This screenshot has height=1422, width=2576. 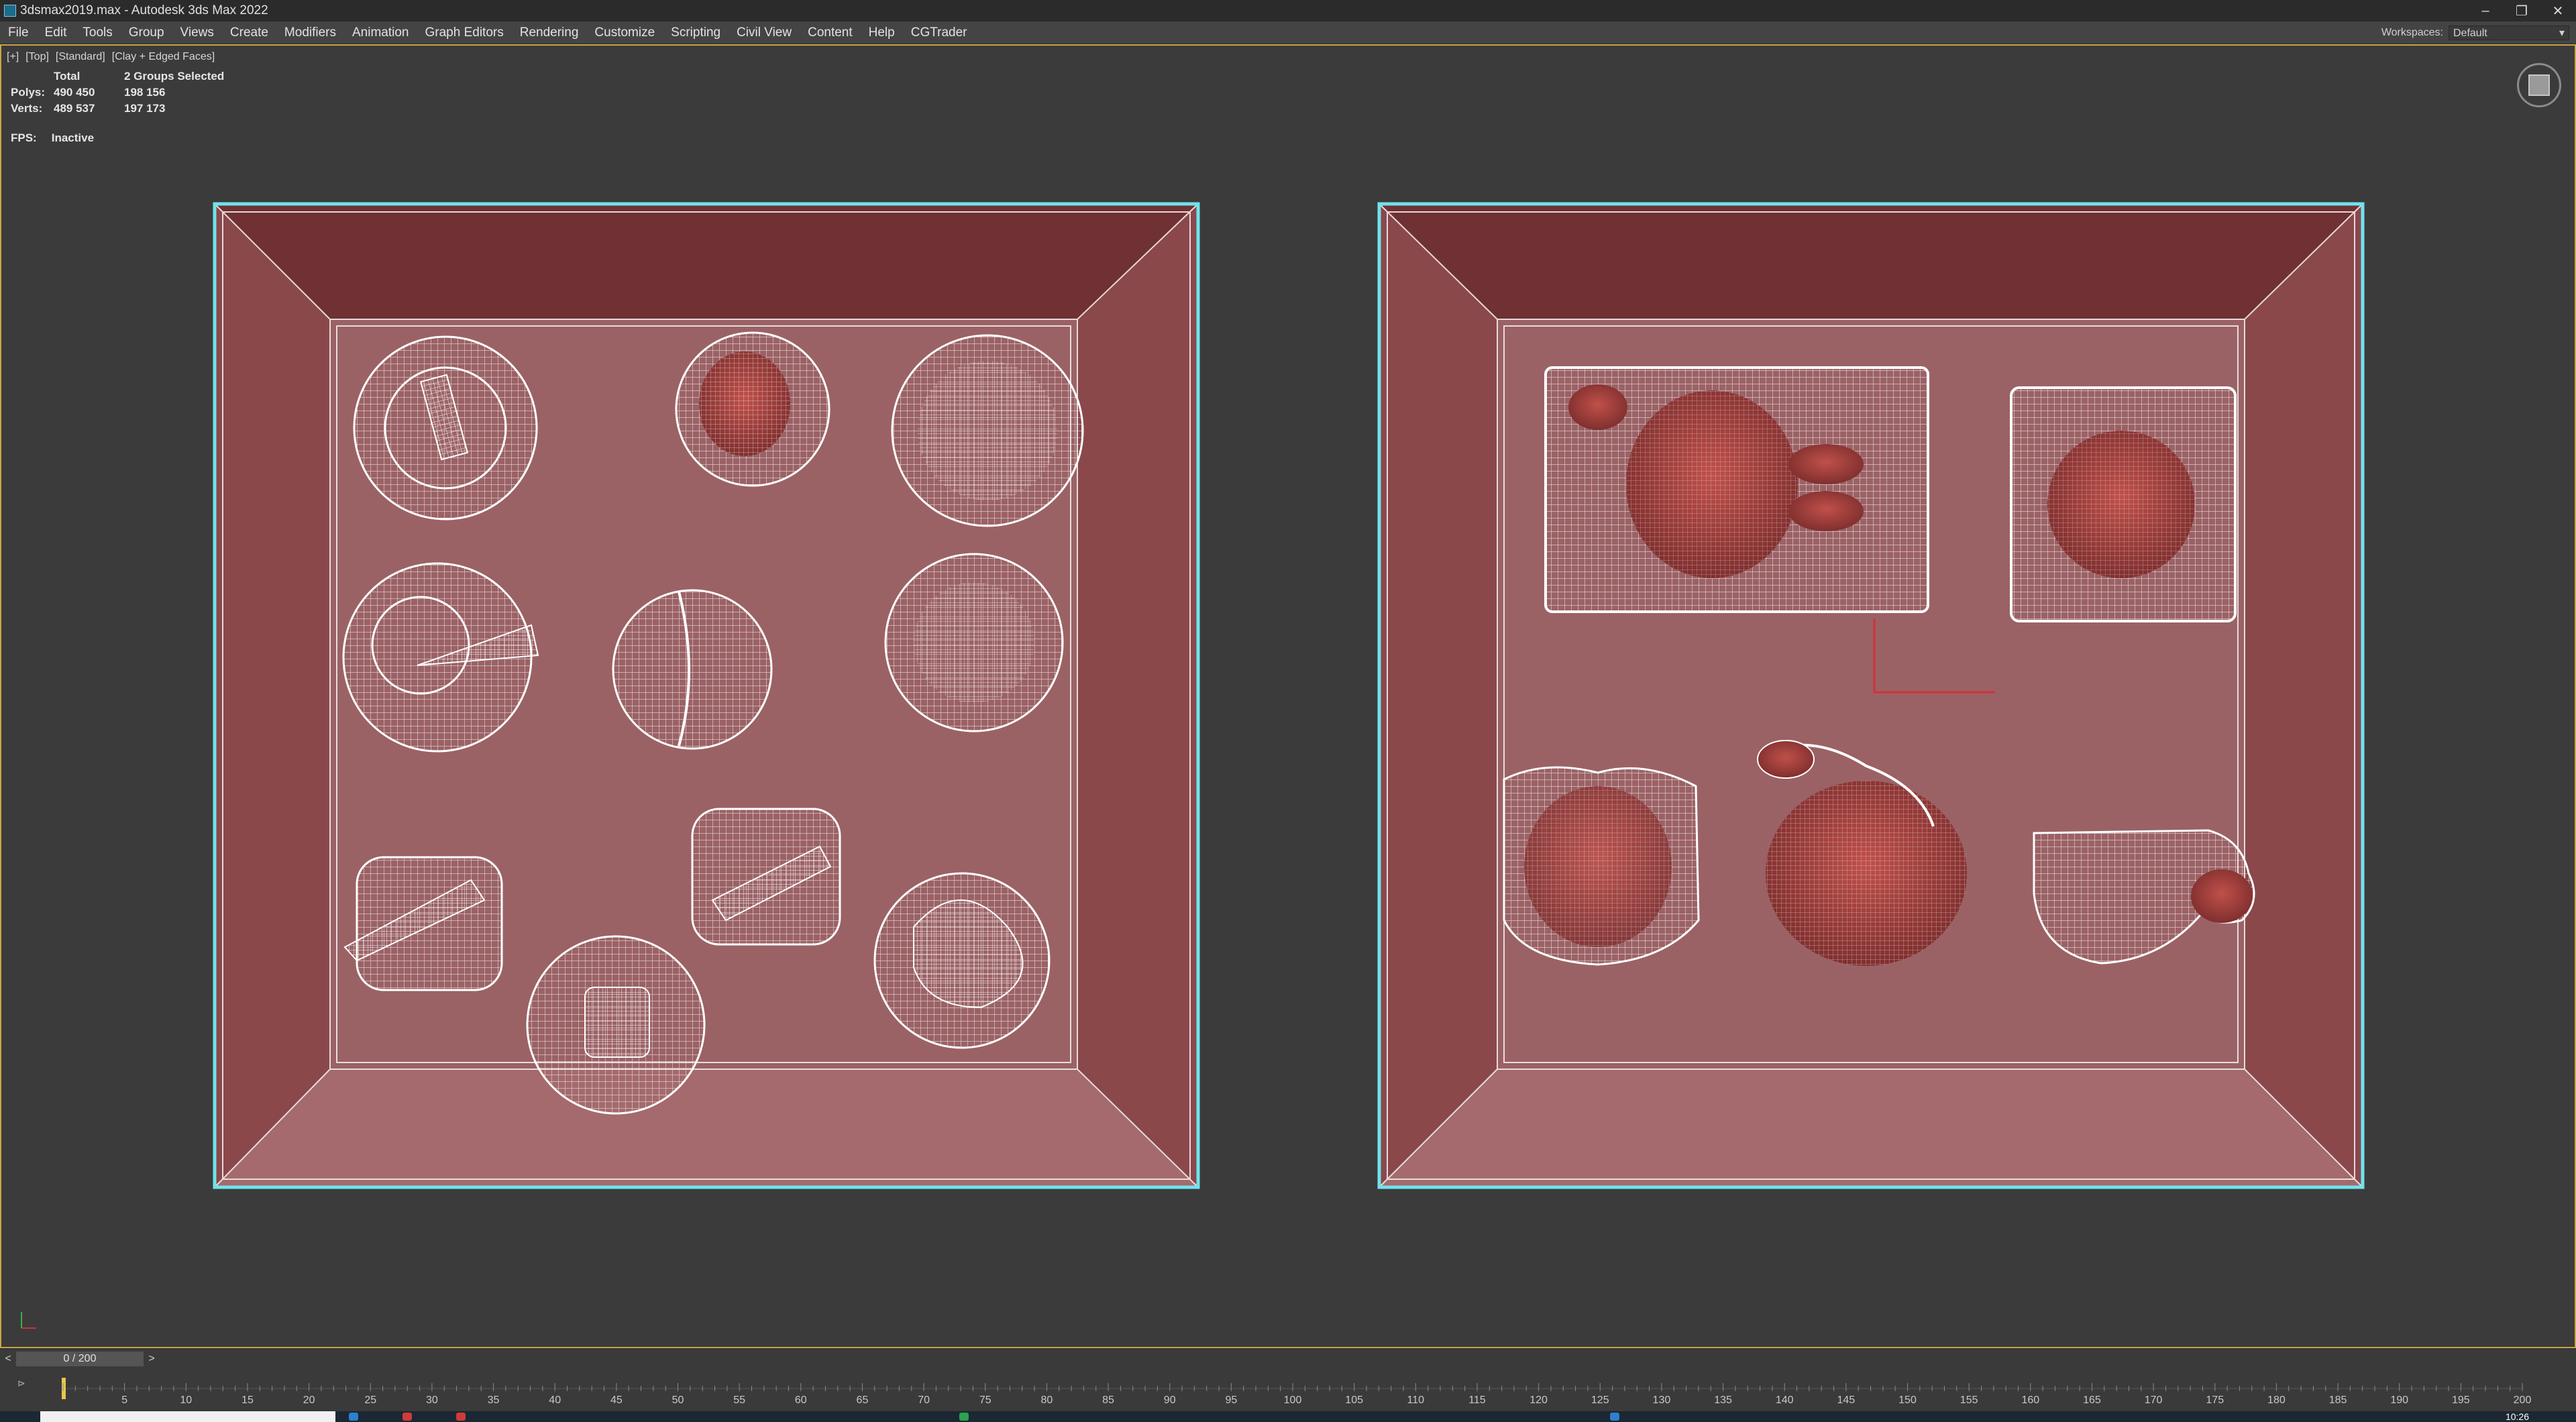 I want to click on time-slider: < 0 / 200 >, so click(x=1288, y=1358).